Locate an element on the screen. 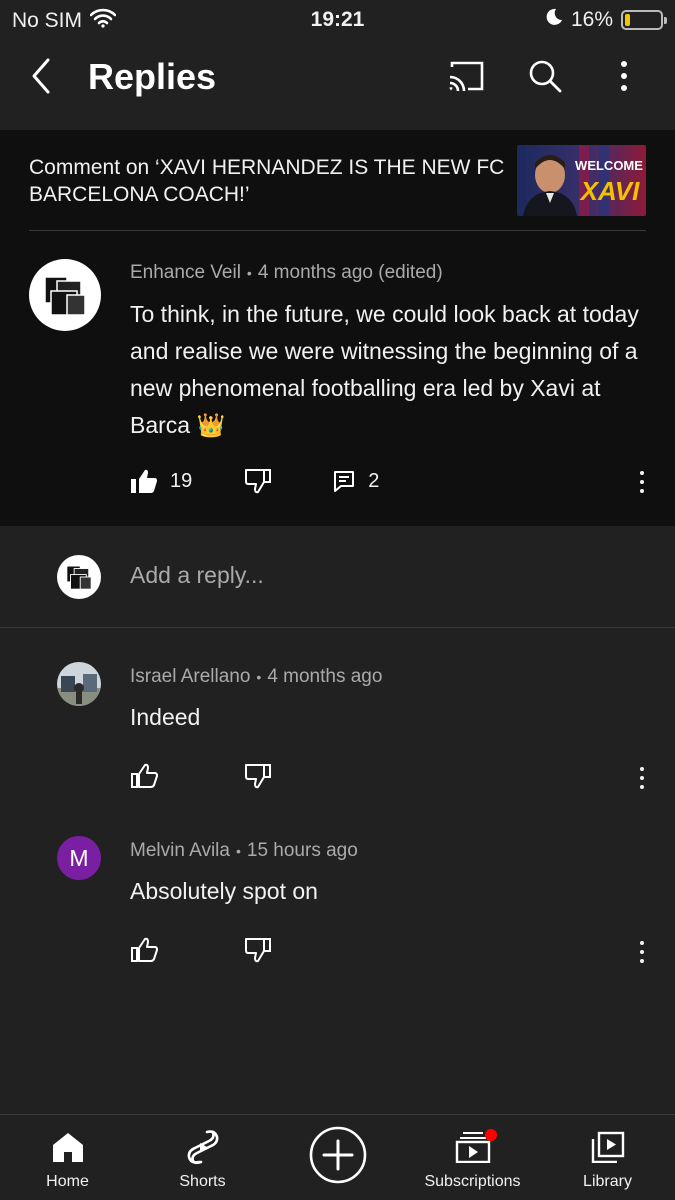  avatar-letter: M is located at coordinates (79, 857).